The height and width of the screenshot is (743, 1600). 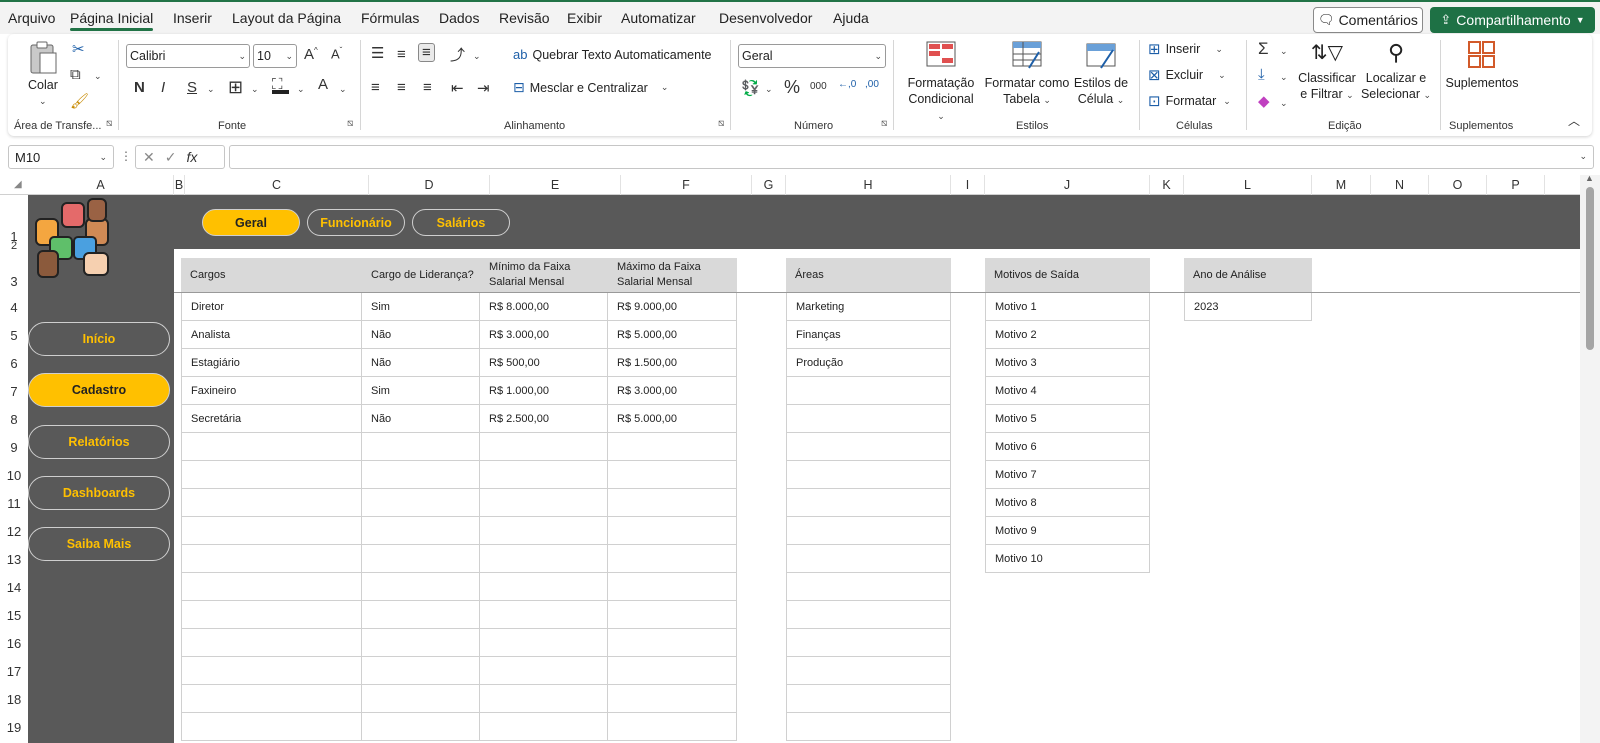 I want to click on tab-pagina-inicial: Página Inicial, so click(x=112, y=20).